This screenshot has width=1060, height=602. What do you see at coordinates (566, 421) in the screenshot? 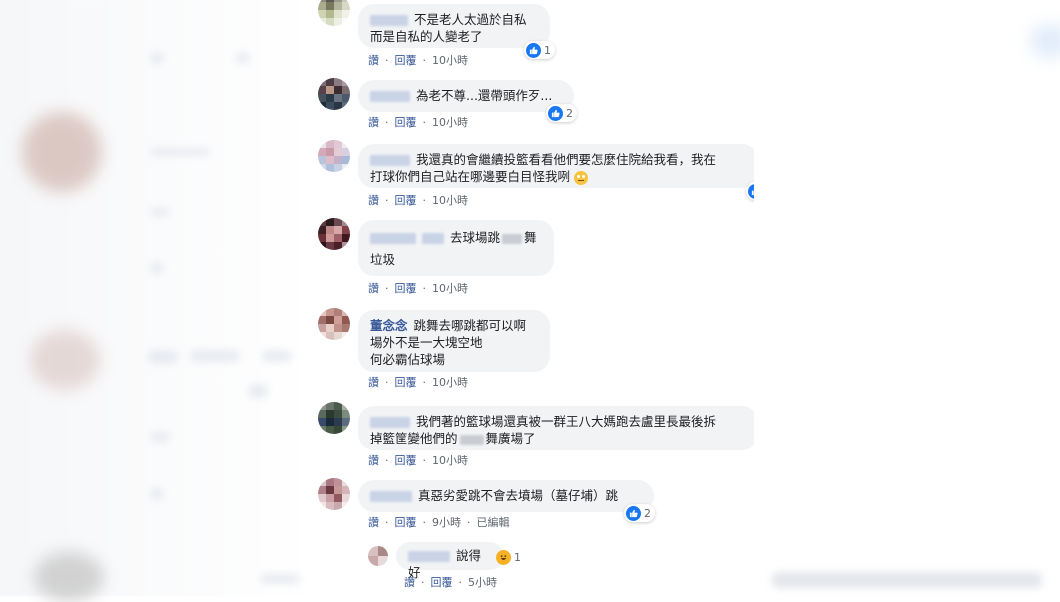
I see `comment-text-line: 我們著的籃球場還真被一群王八大媽跑去盧里長最後拆` at bounding box center [566, 421].